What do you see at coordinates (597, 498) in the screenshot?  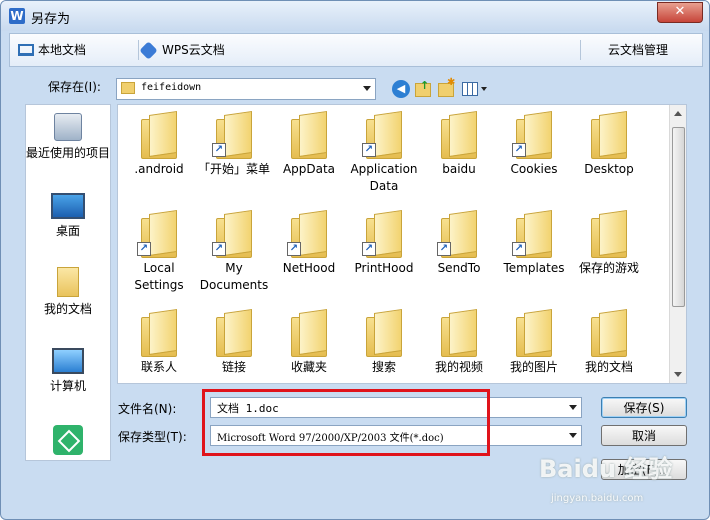 I see `watermark-url: jingyan.baidu.com` at bounding box center [597, 498].